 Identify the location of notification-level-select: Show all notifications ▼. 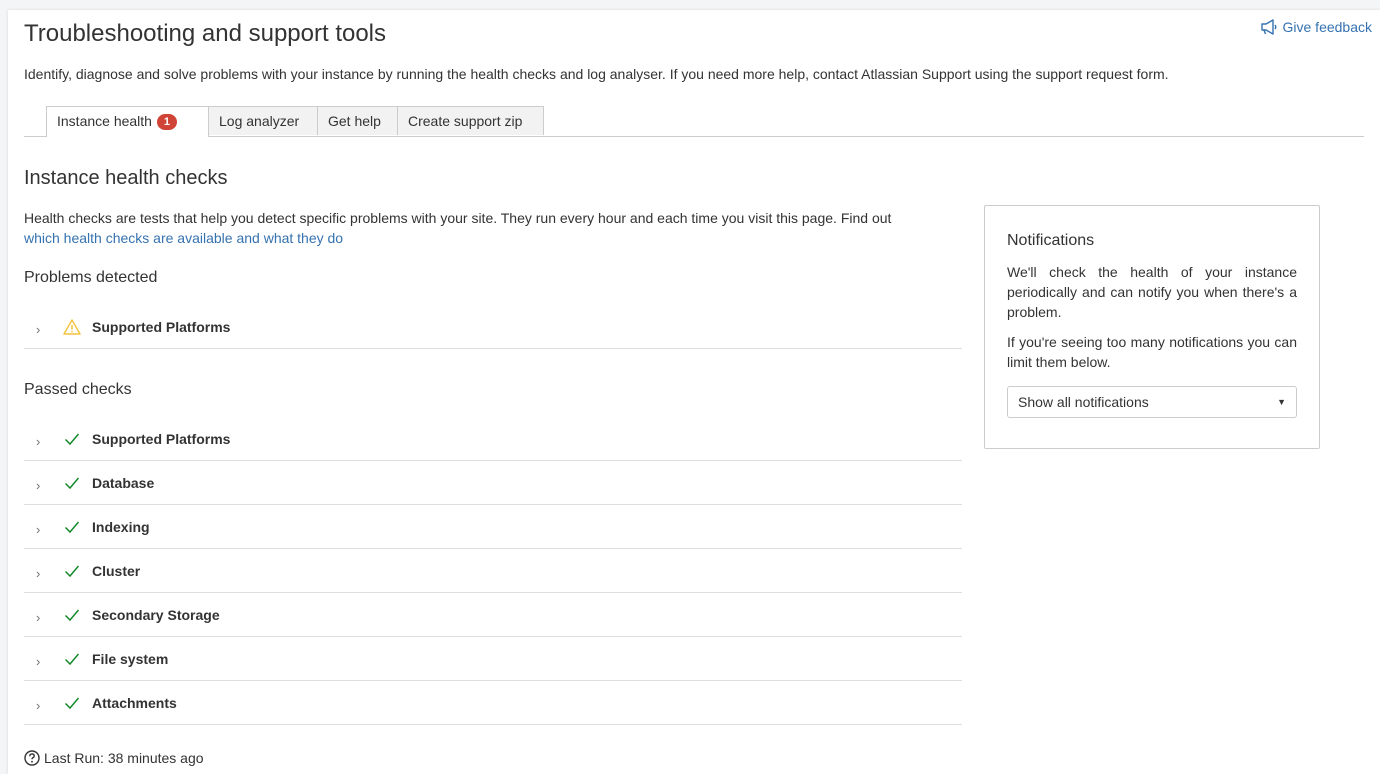
(1152, 402).